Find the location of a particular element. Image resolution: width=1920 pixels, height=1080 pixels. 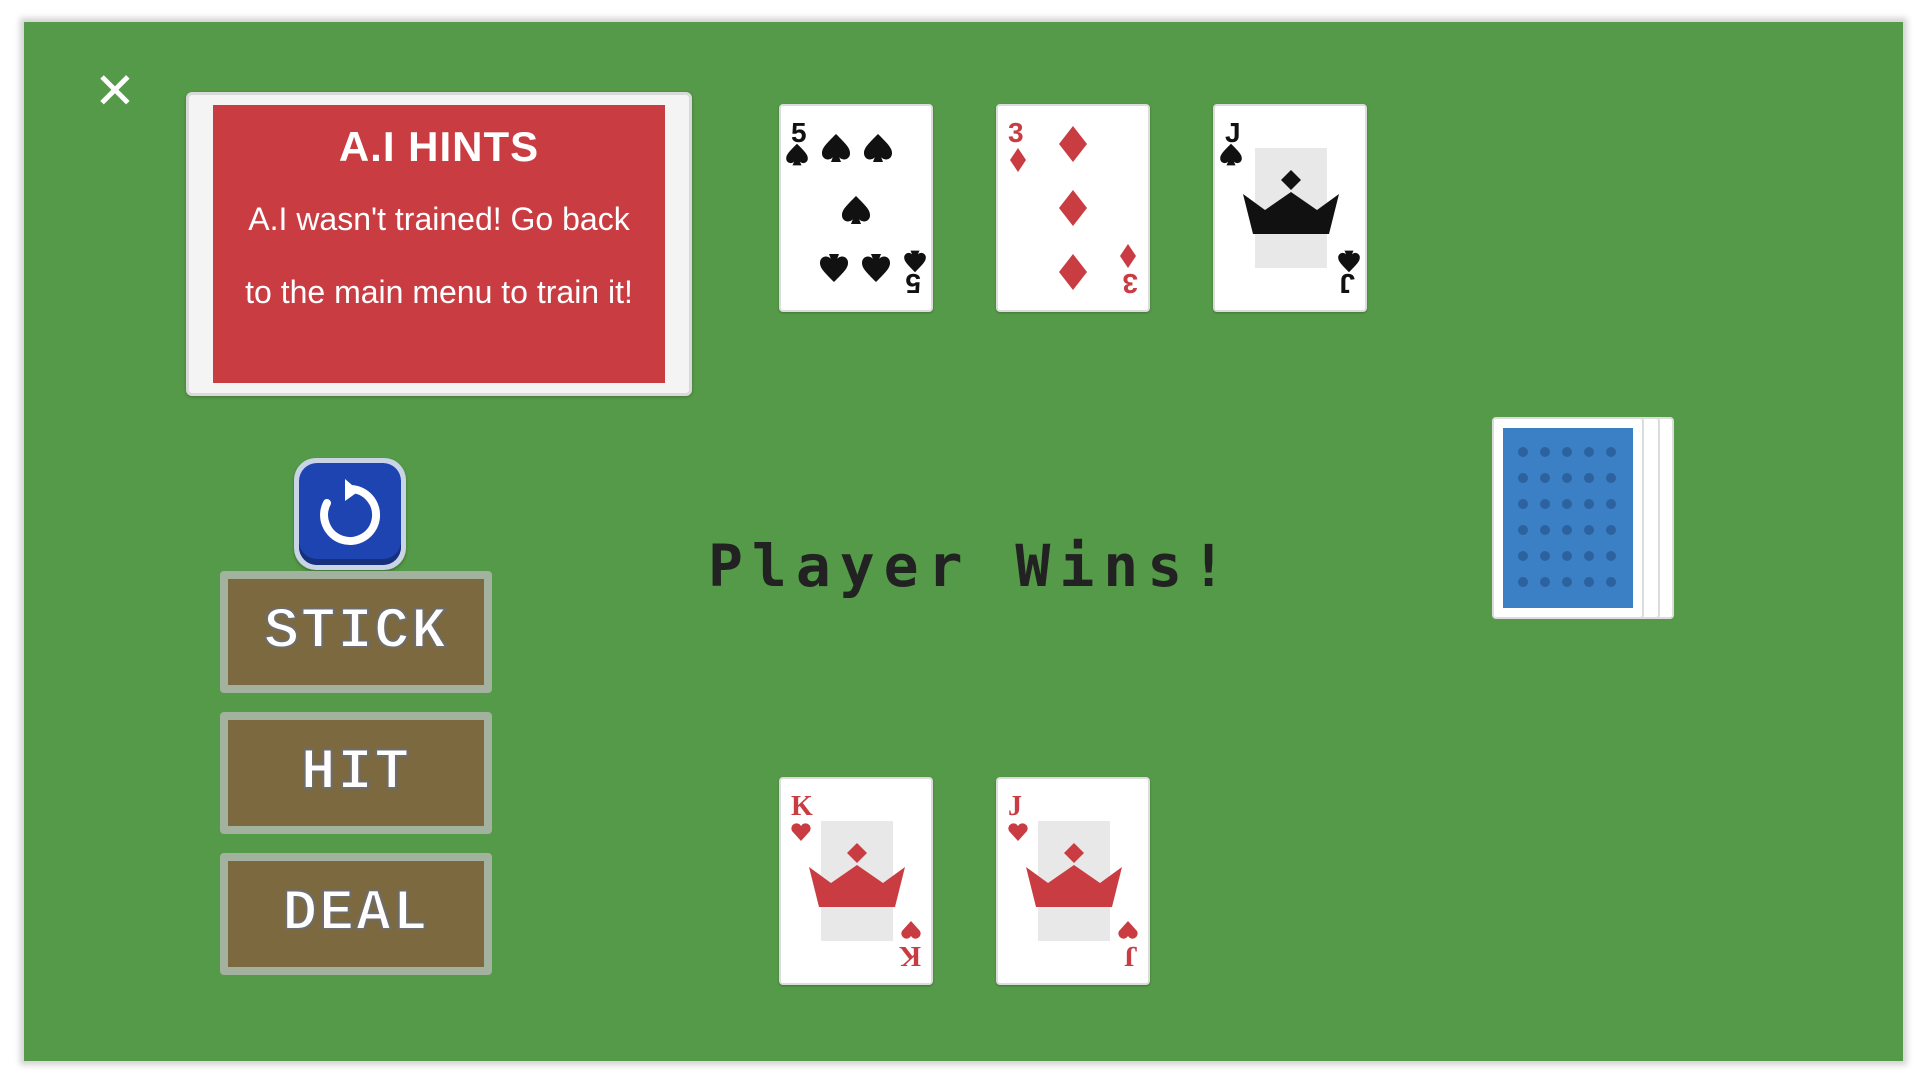

close-icon: ✕ is located at coordinates (115, 91).